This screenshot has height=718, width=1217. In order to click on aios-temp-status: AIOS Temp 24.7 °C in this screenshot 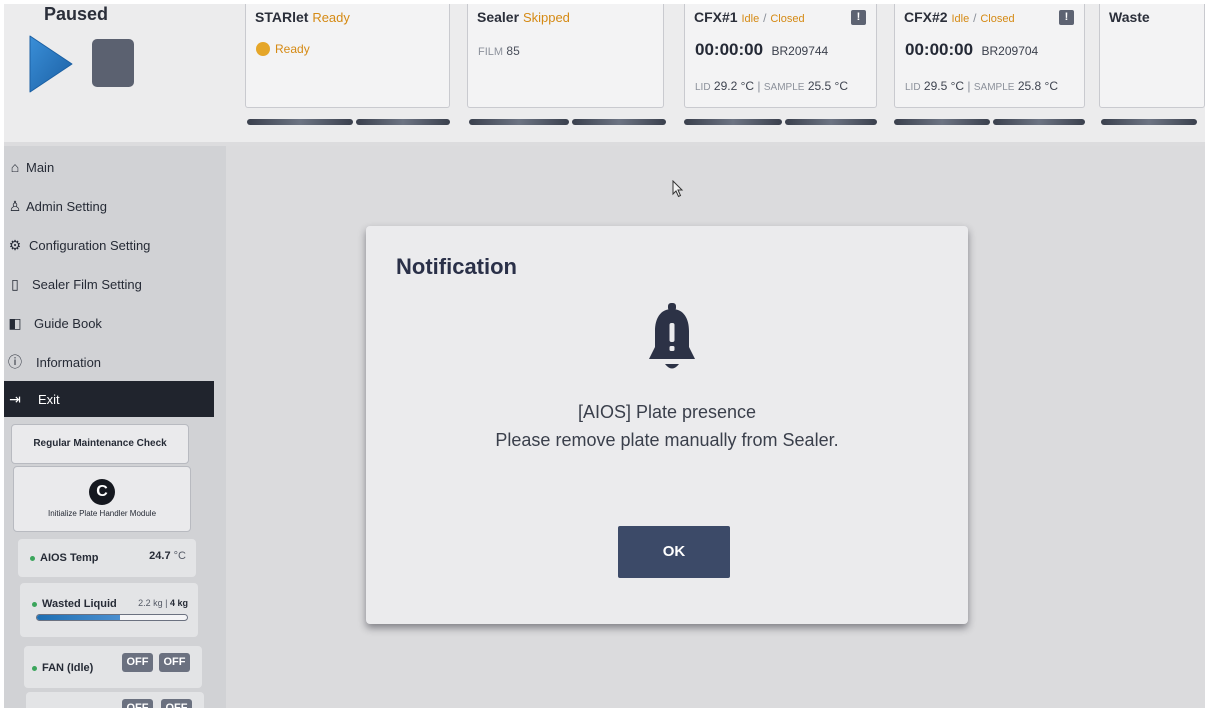, I will do `click(107, 558)`.